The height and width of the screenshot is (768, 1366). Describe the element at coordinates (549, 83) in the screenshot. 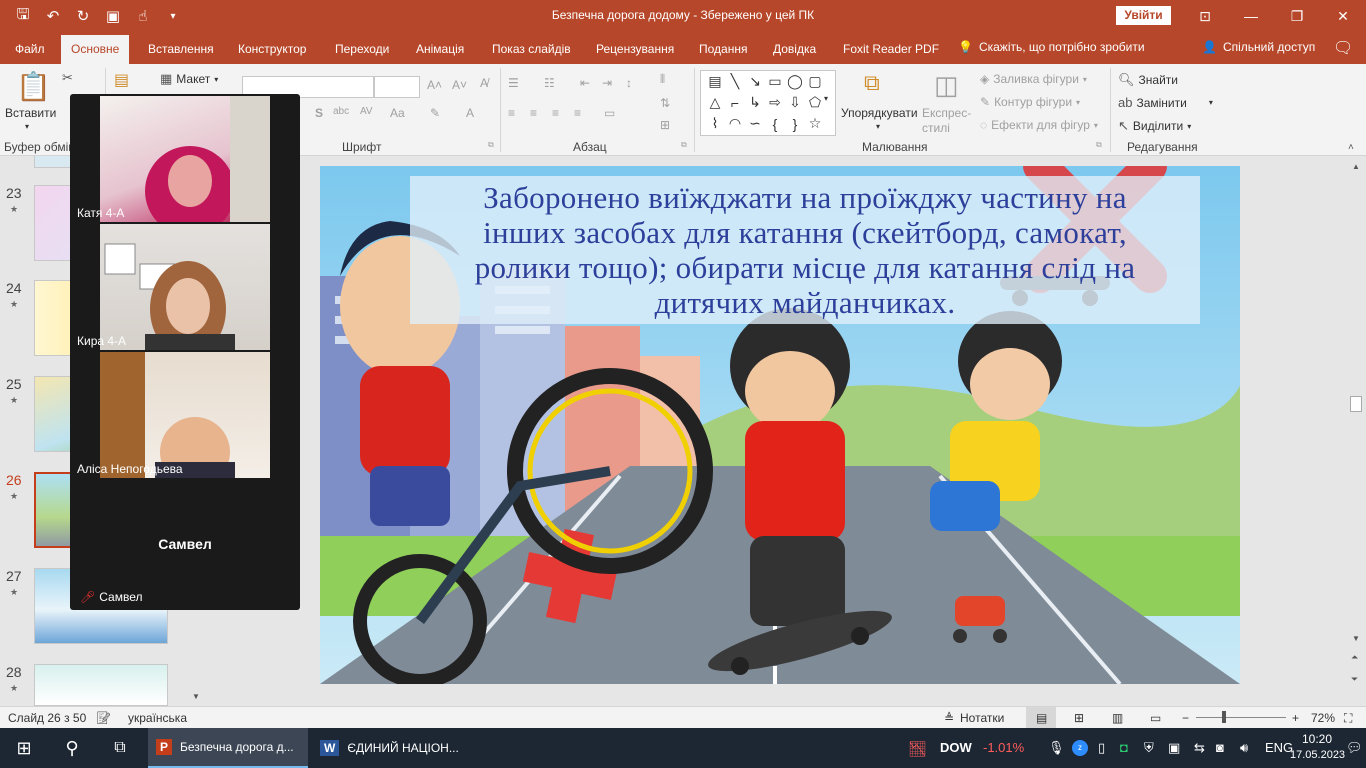

I see `numbering-icon: ☷` at that location.